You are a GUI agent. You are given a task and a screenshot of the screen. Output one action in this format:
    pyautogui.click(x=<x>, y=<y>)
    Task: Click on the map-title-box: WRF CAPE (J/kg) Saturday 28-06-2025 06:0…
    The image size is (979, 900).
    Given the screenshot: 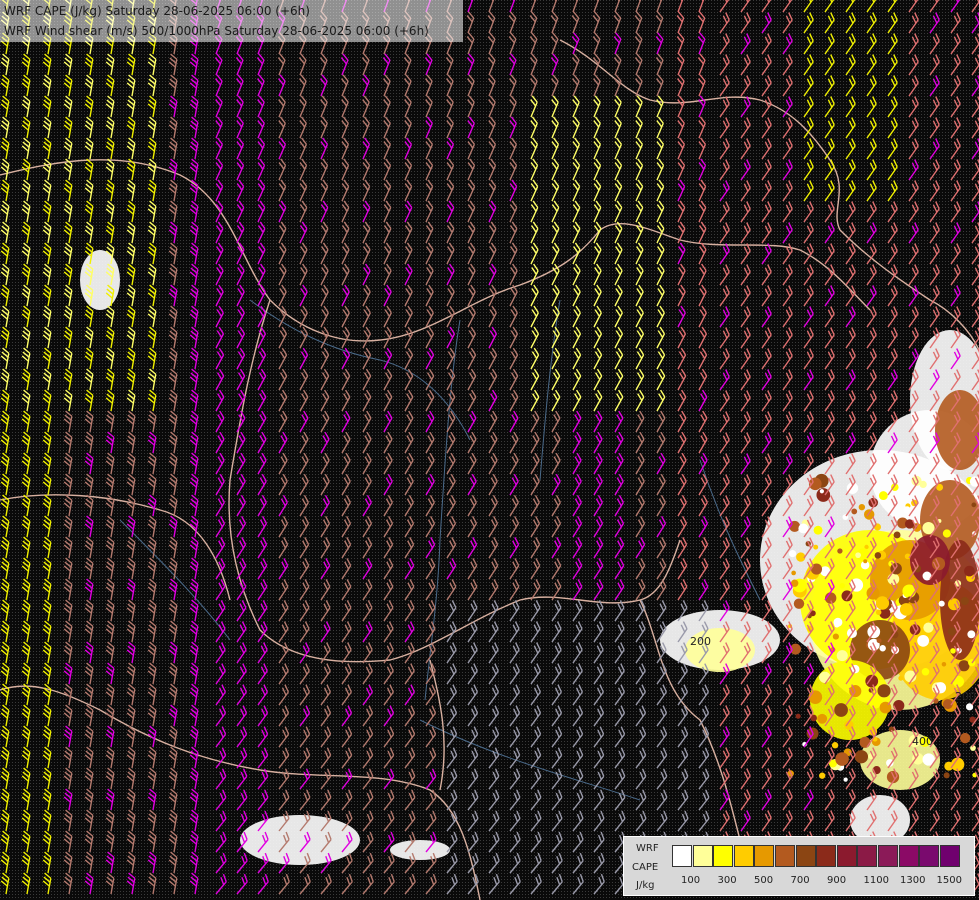 What is the action you would take?
    pyautogui.click(x=231, y=21)
    